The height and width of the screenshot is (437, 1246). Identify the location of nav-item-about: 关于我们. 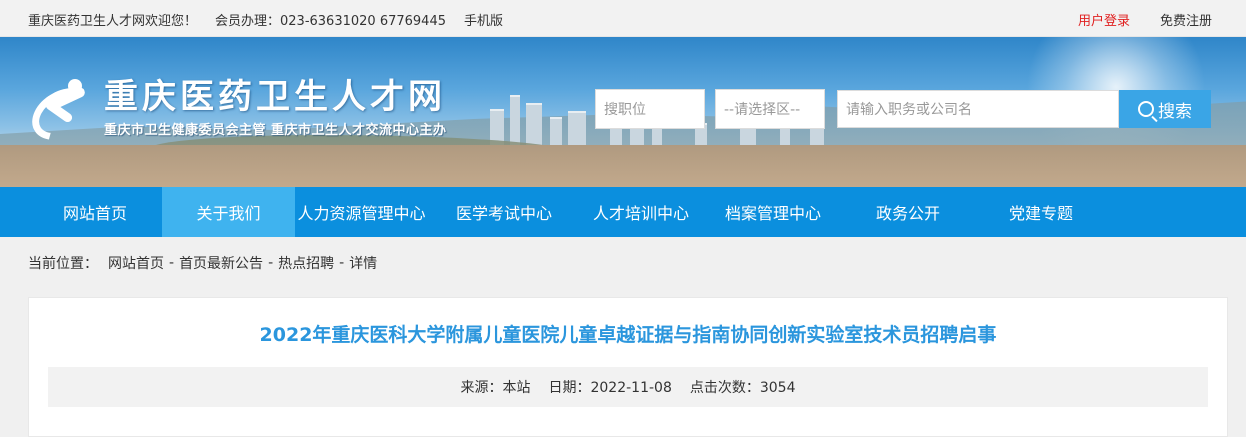
(228, 212).